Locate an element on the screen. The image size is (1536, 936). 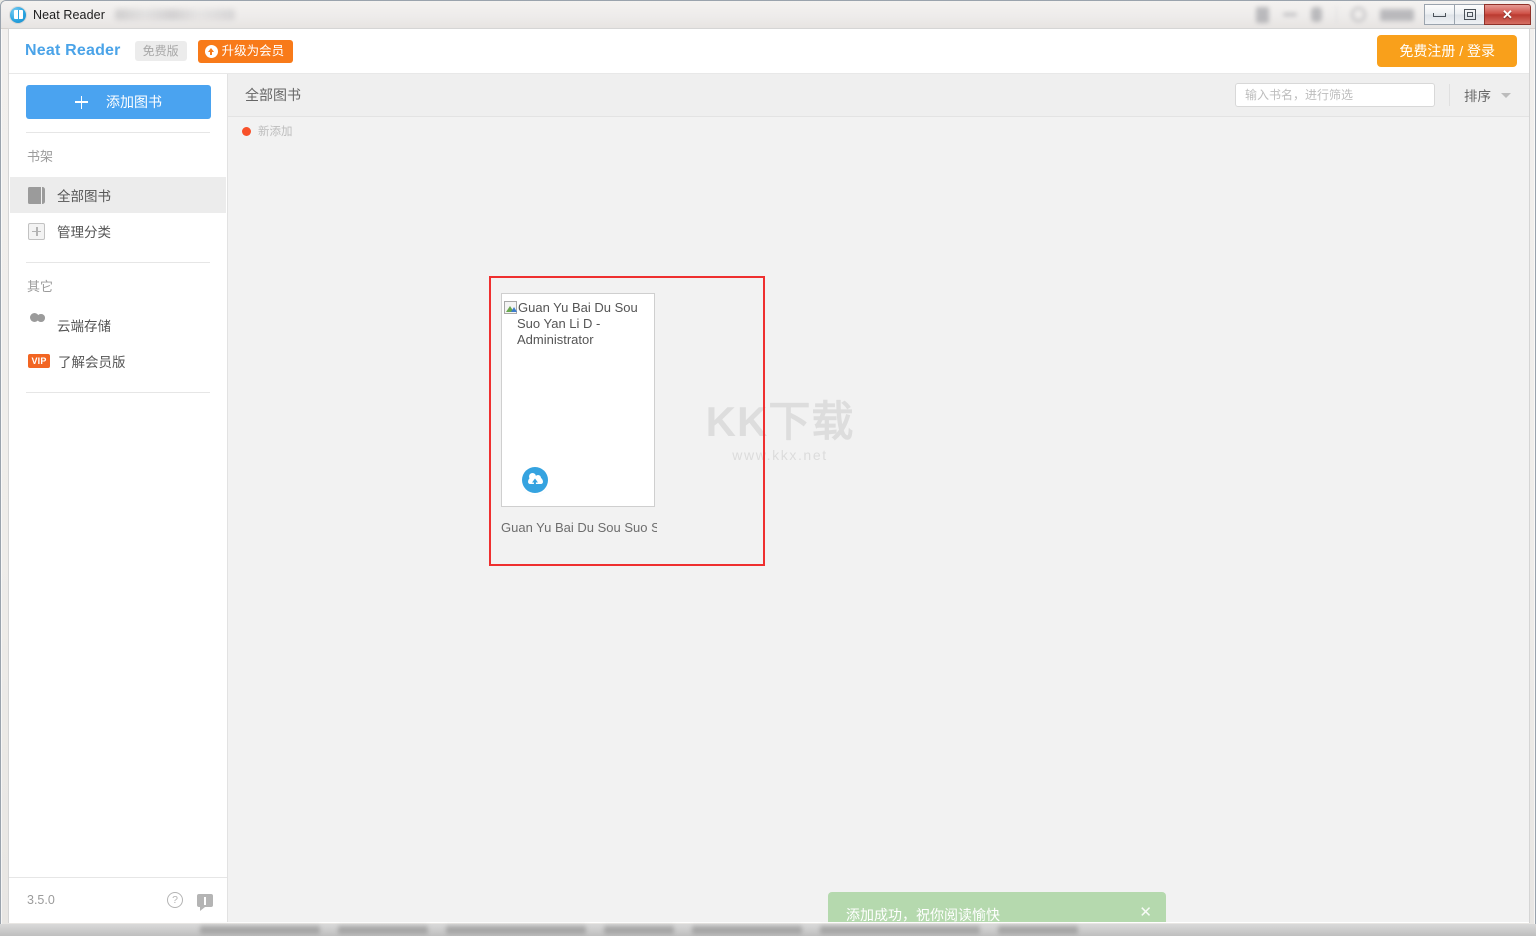
watermark-text: KK下载 is located at coordinates (780, 421).